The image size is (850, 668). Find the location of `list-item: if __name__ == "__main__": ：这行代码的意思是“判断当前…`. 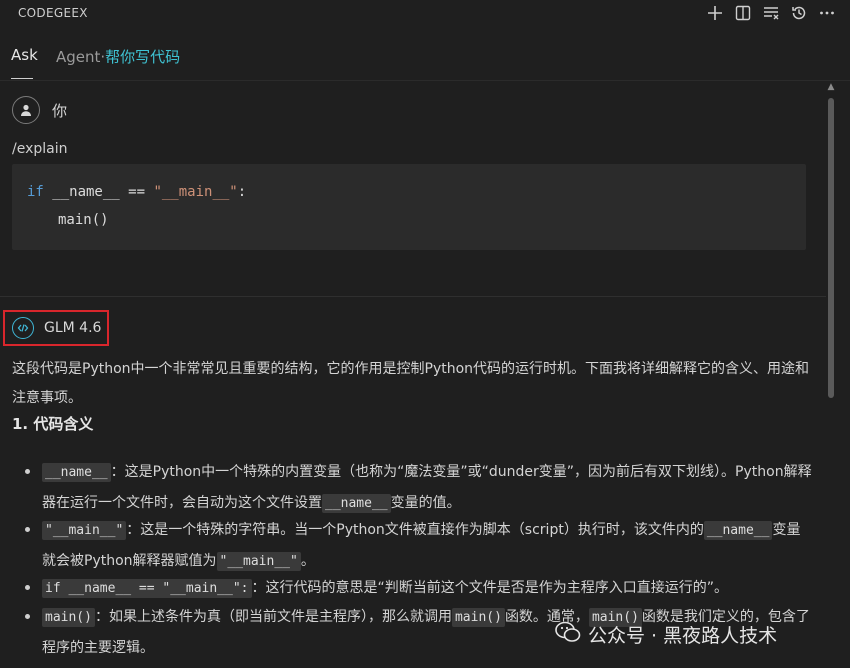

list-item: if __name__ == "__main__": ：这行代码的意思是“判断当前… is located at coordinates (418, 588).